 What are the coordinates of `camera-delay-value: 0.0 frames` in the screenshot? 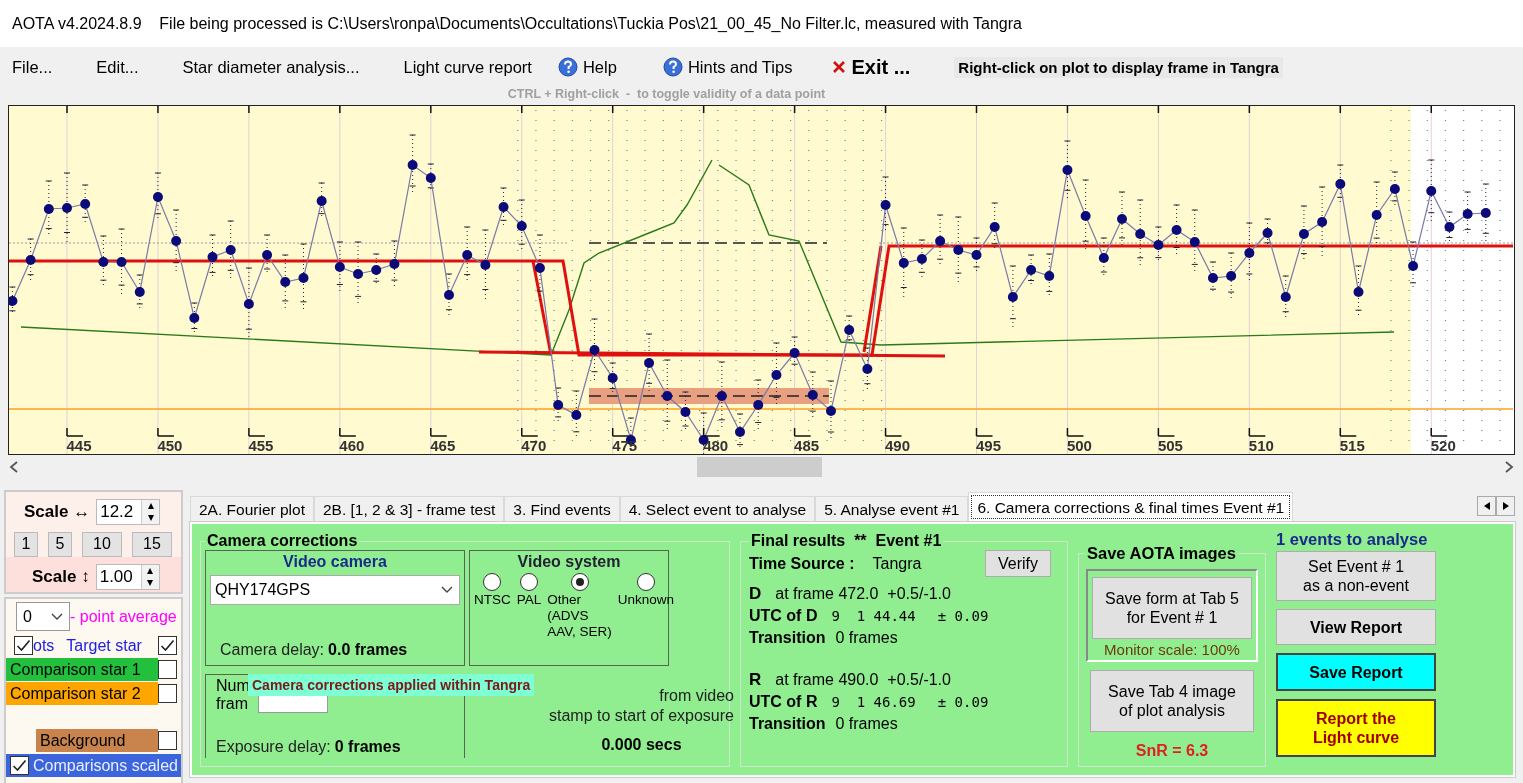 It's located at (368, 650).